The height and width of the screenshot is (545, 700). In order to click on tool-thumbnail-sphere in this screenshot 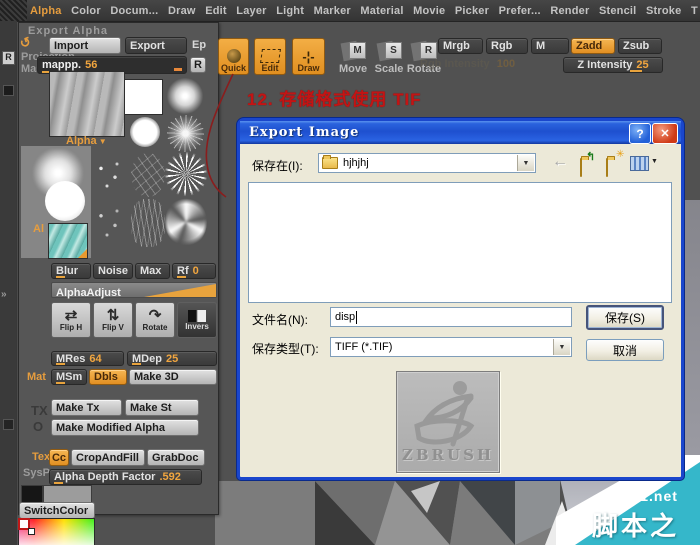, I will do `click(65, 201)`.